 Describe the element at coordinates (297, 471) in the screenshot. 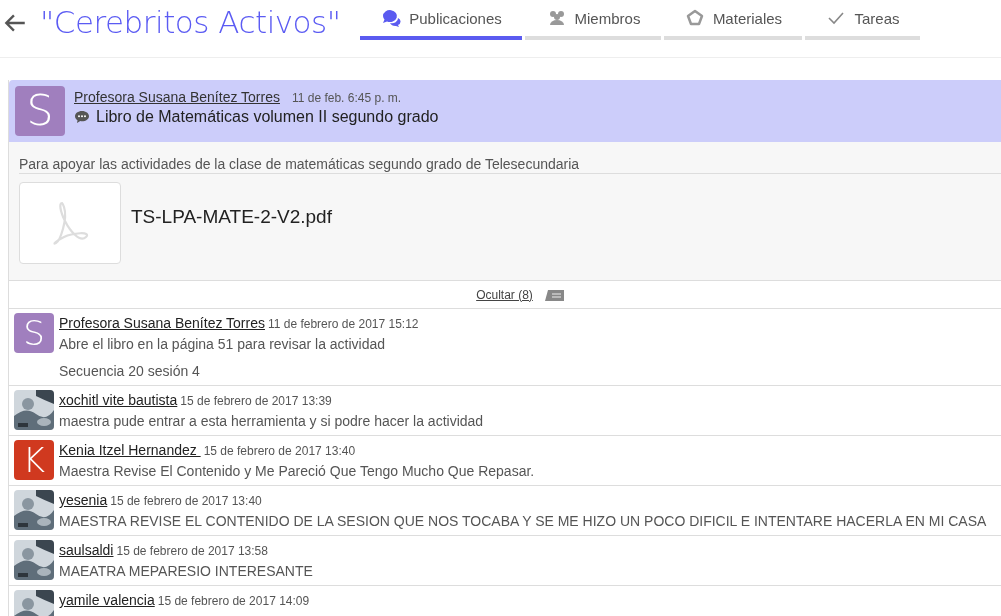

I see `comment-text: Maestra Revise El Contenido y Me Pareció Que Tengo Mucho Que Repasar.` at that location.